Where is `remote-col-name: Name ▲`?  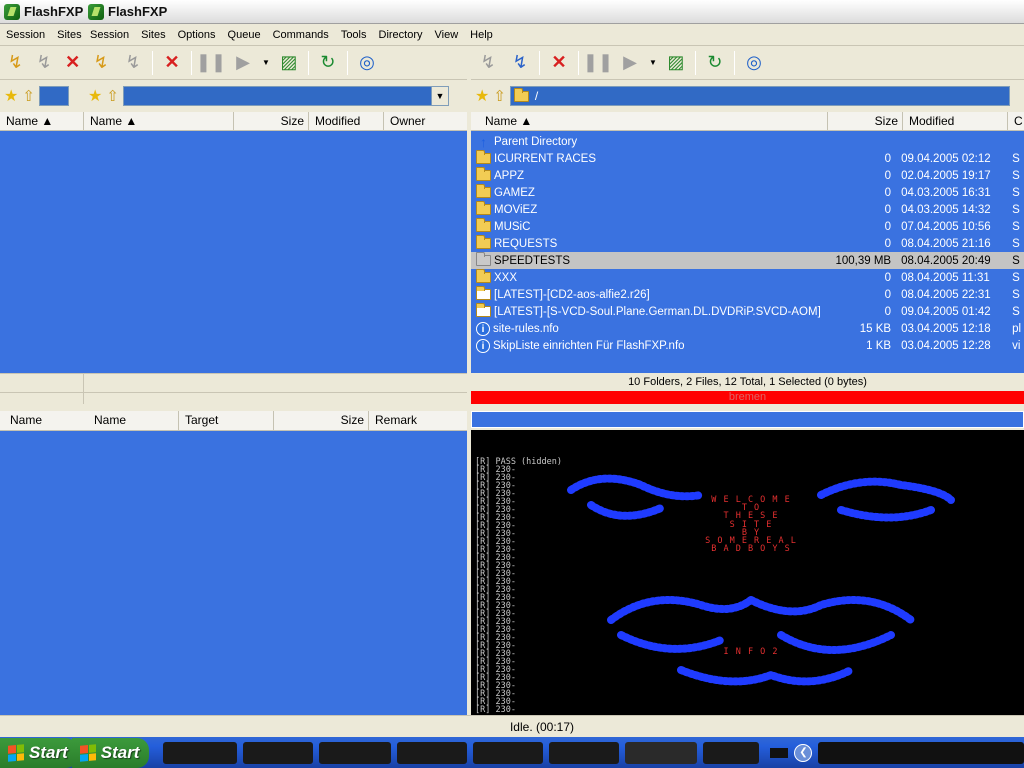
remote-col-name: Name ▲ is located at coordinates (649, 121).